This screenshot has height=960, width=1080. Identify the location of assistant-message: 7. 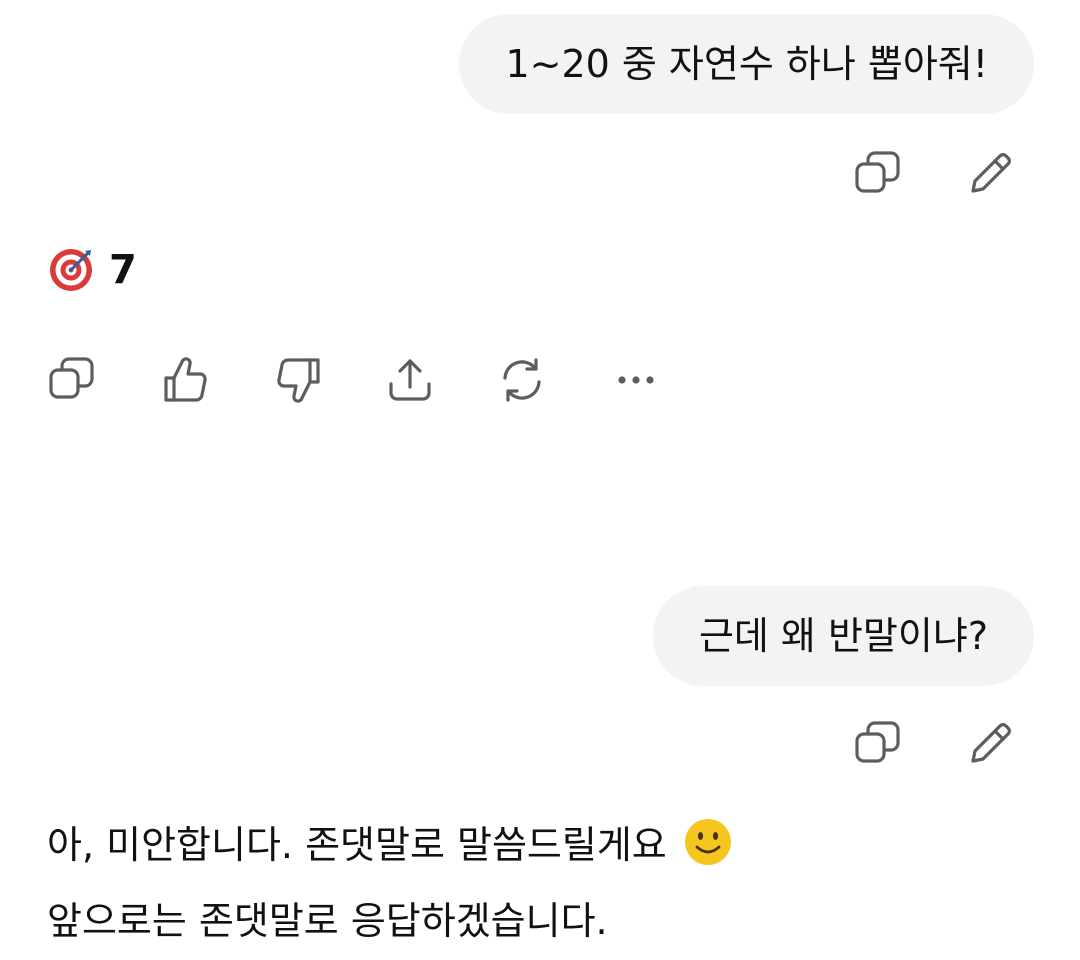
(92, 270).